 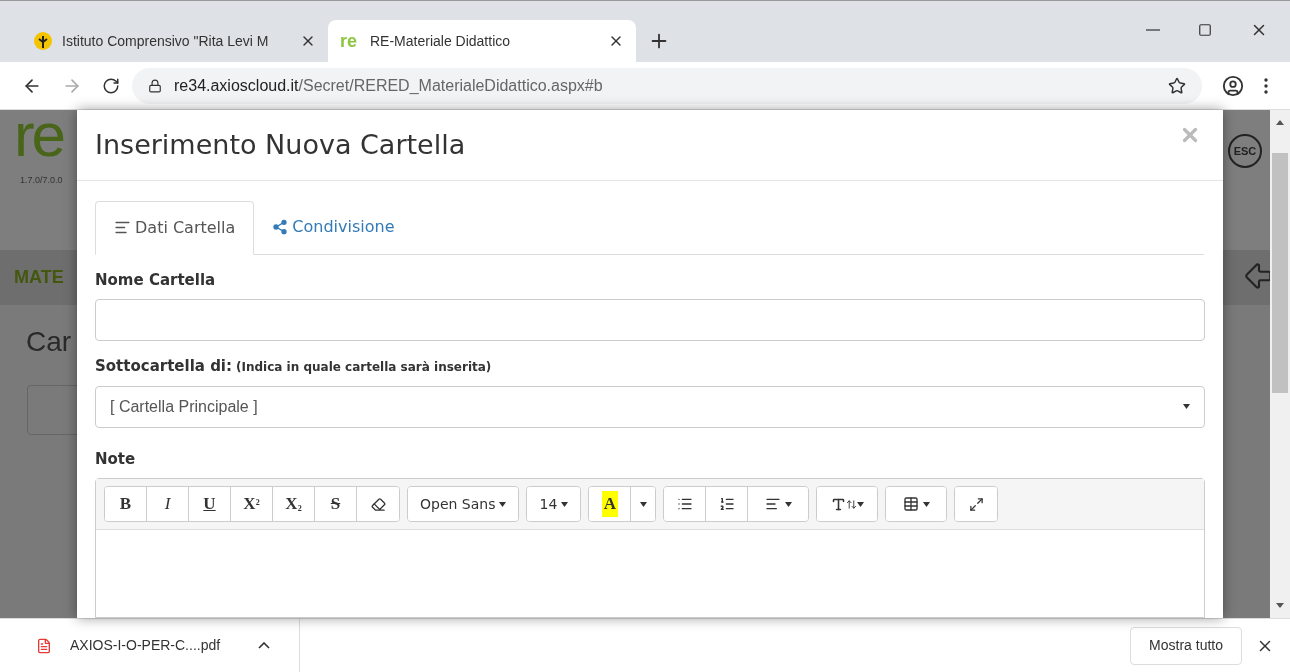 I want to click on tab-title: Istituto Comprensivo "Rita Levi M, so click(x=166, y=41).